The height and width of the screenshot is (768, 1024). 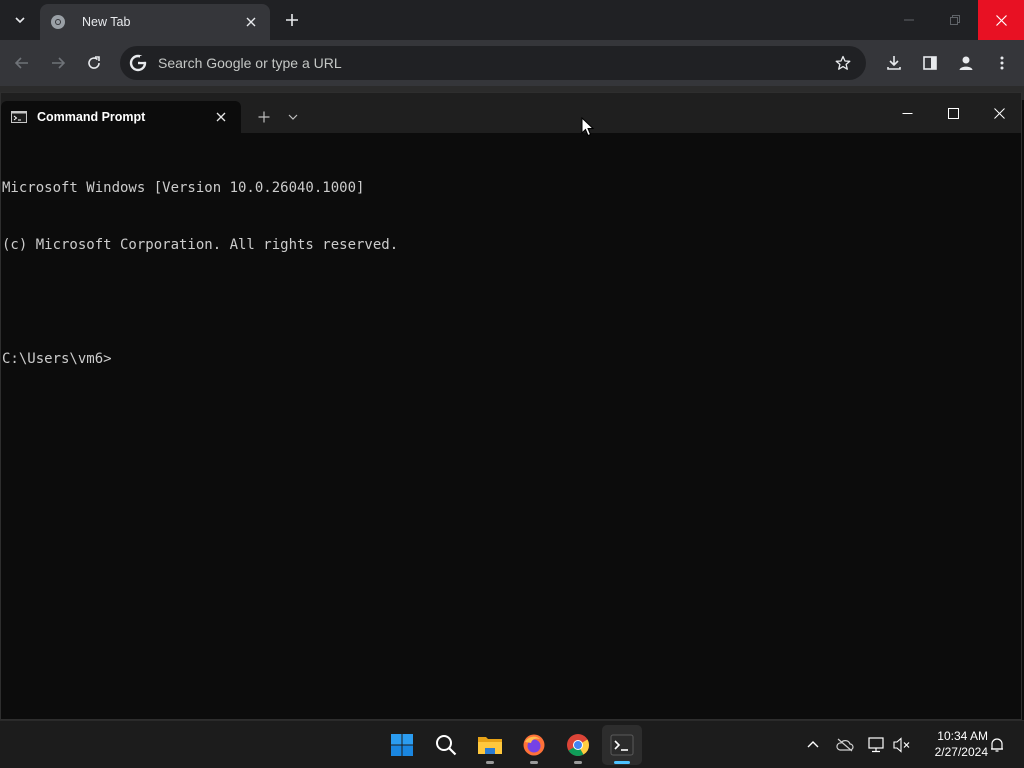 I want to click on chrome-favicon-icon, so click(x=58, y=22).